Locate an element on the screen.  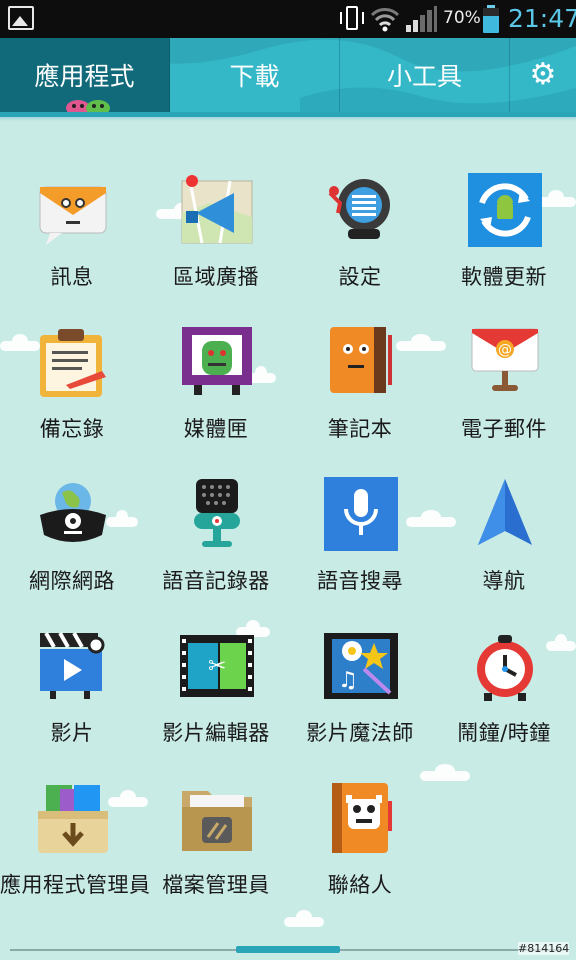
video-editor-icon: ✂ is located at coordinates (217, 666).